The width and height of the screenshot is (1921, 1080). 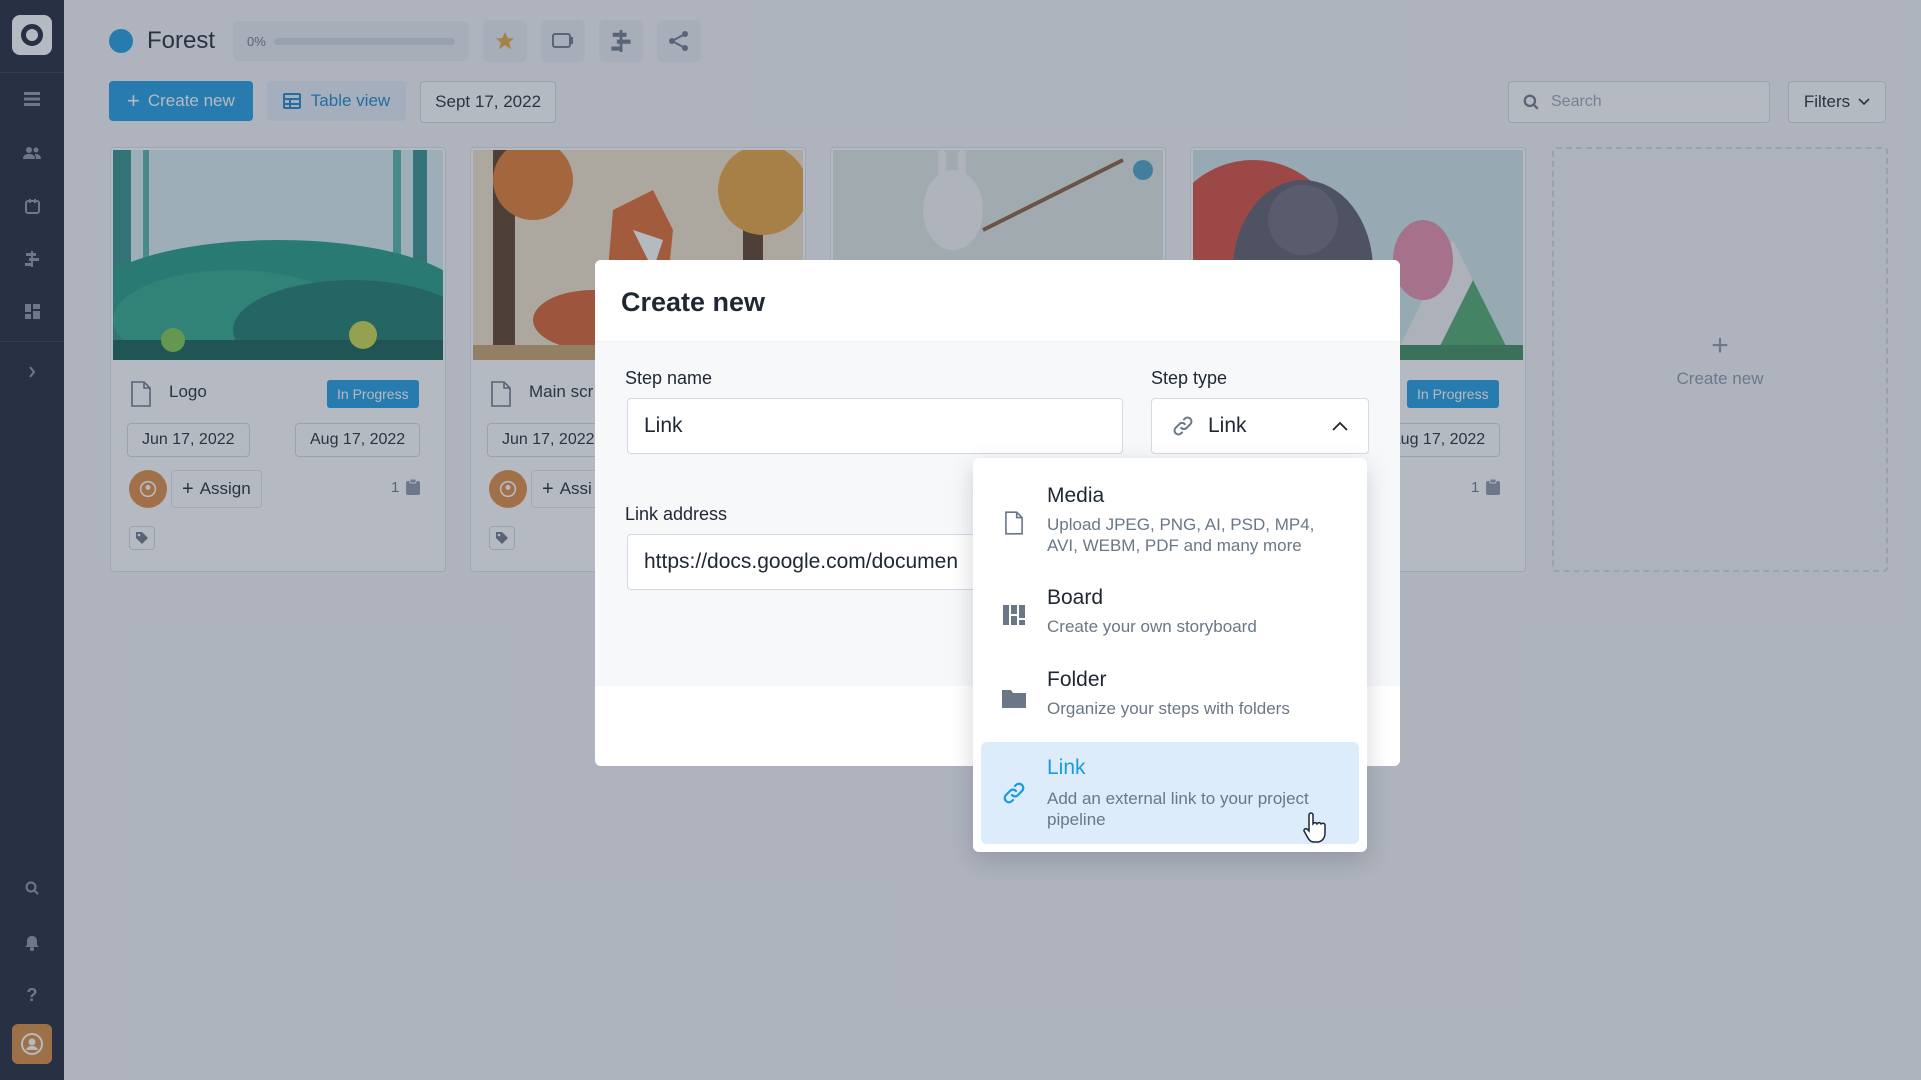 What do you see at coordinates (1077, 679) in the screenshot?
I see `option-title: Folder` at bounding box center [1077, 679].